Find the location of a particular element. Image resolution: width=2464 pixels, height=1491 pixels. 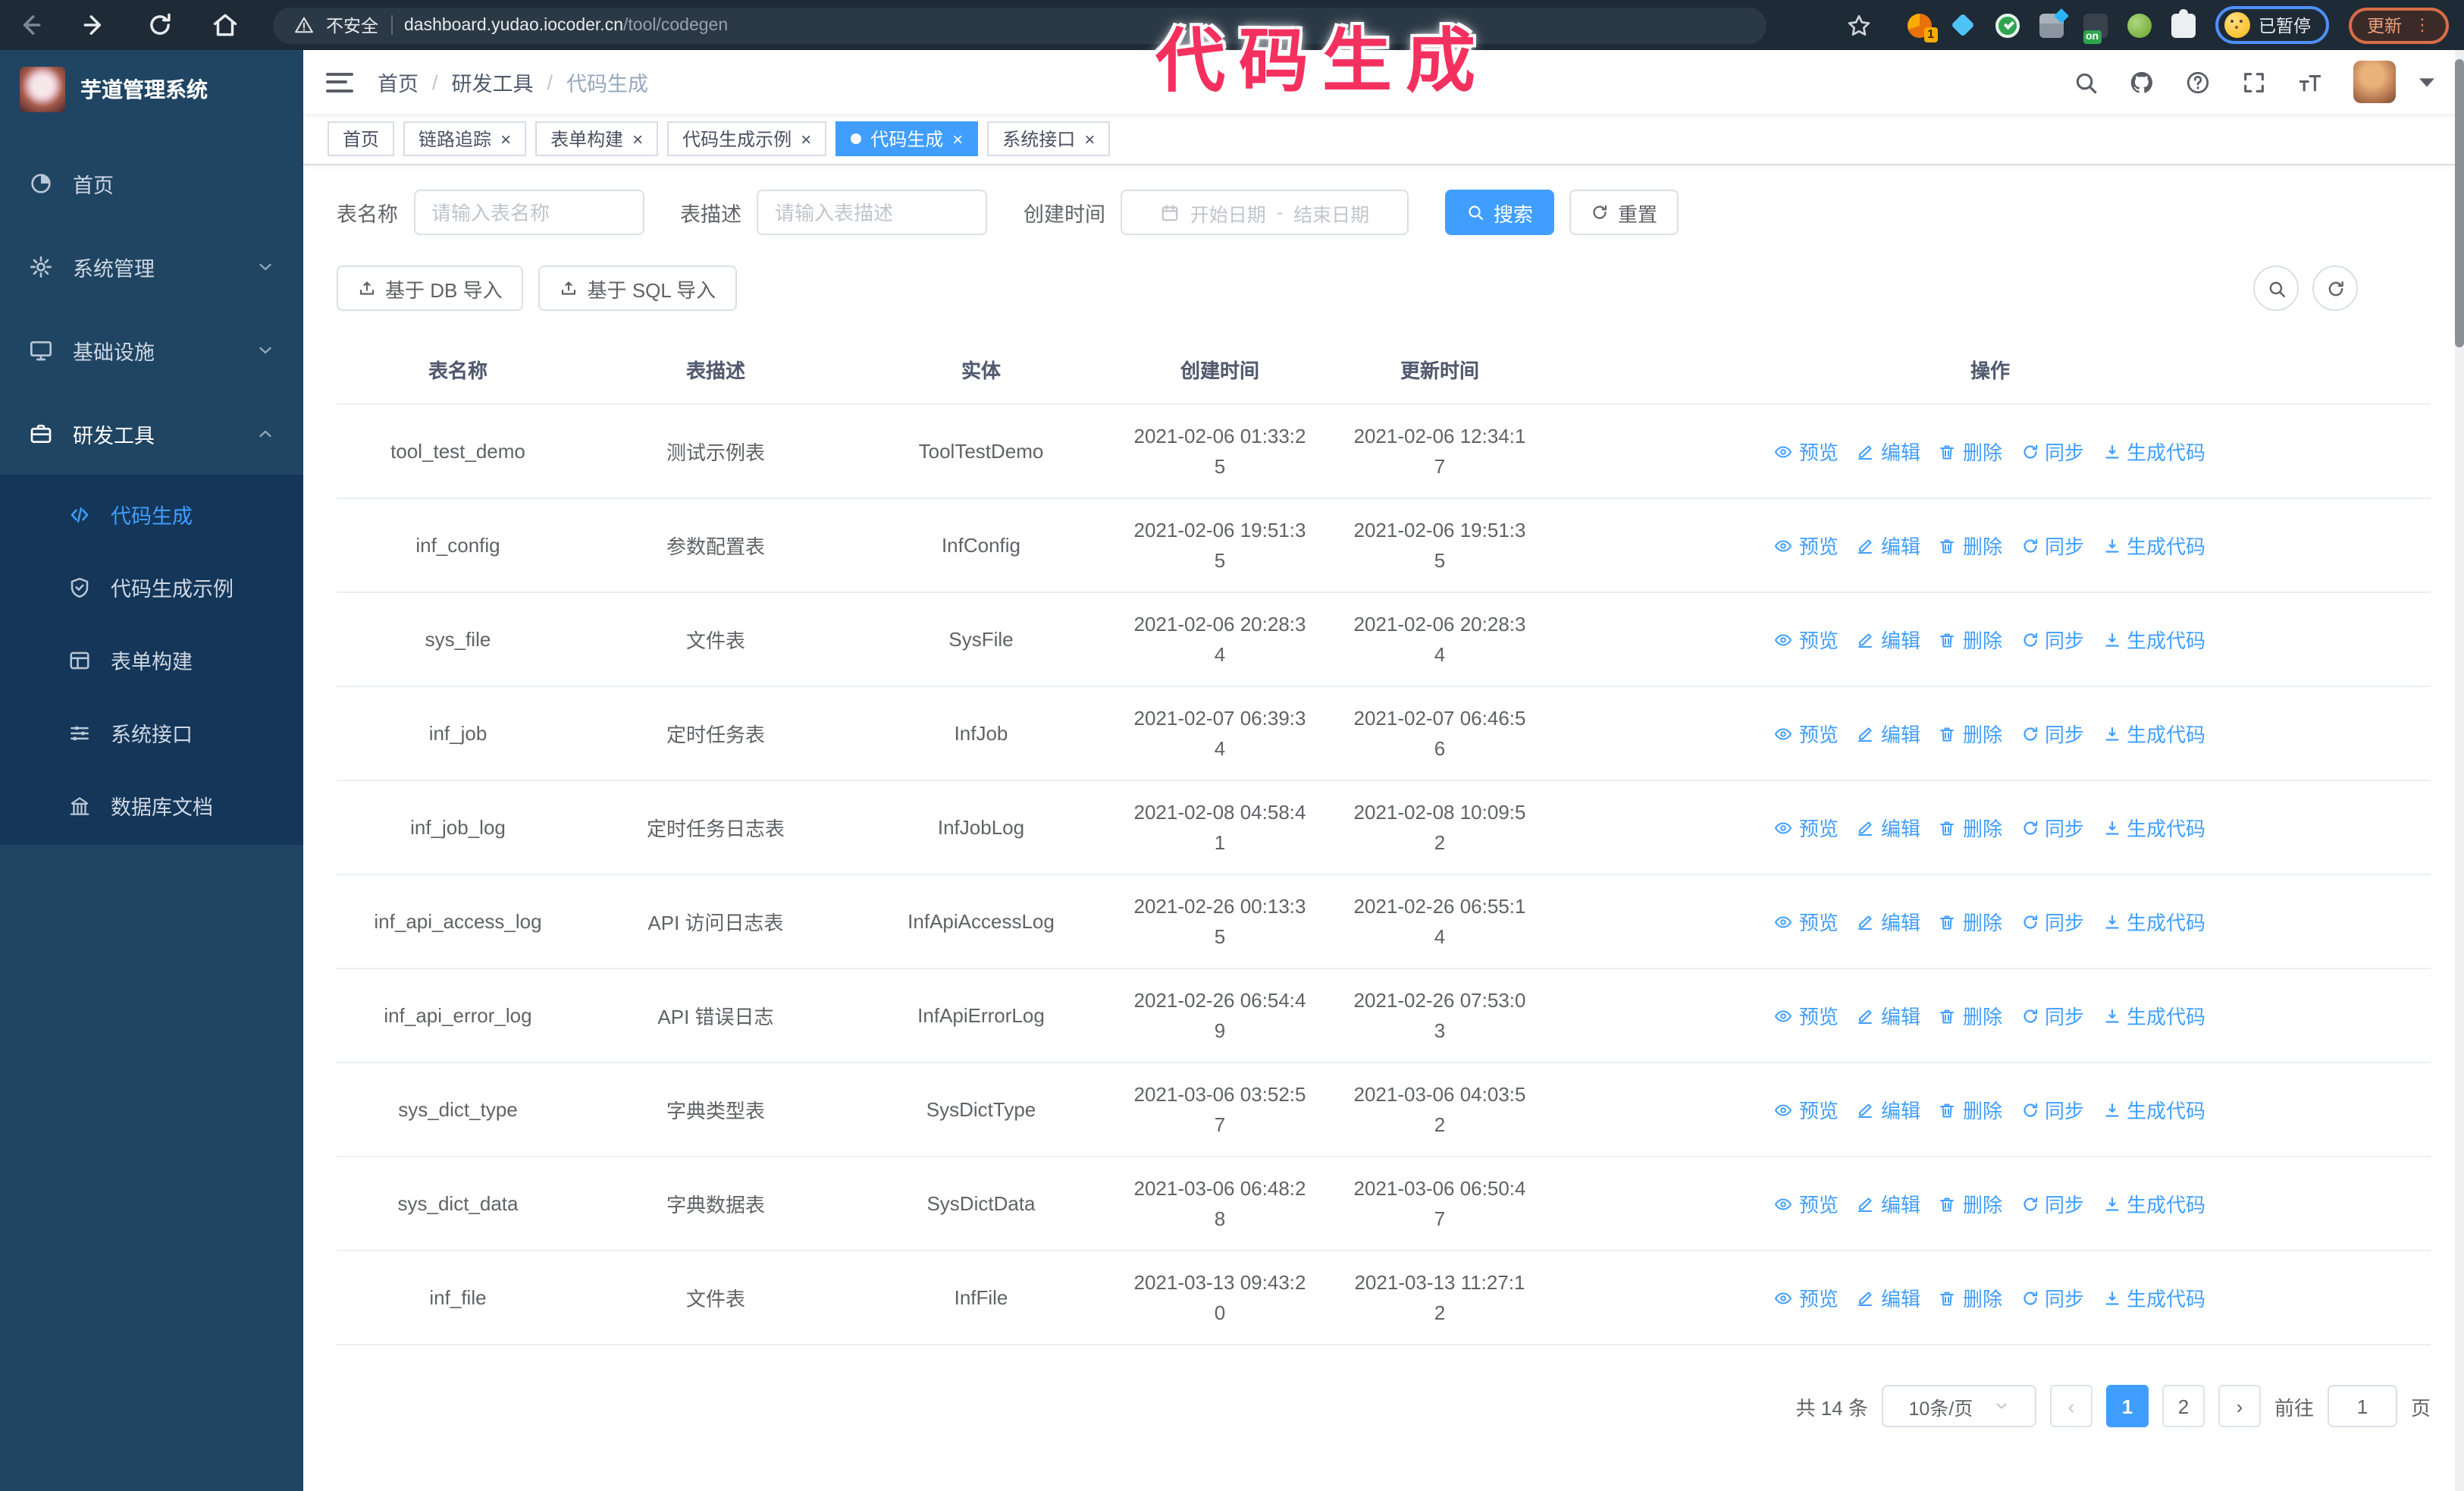

sidebar-item-dev-tools: 研发工具 is located at coordinates (151, 433).